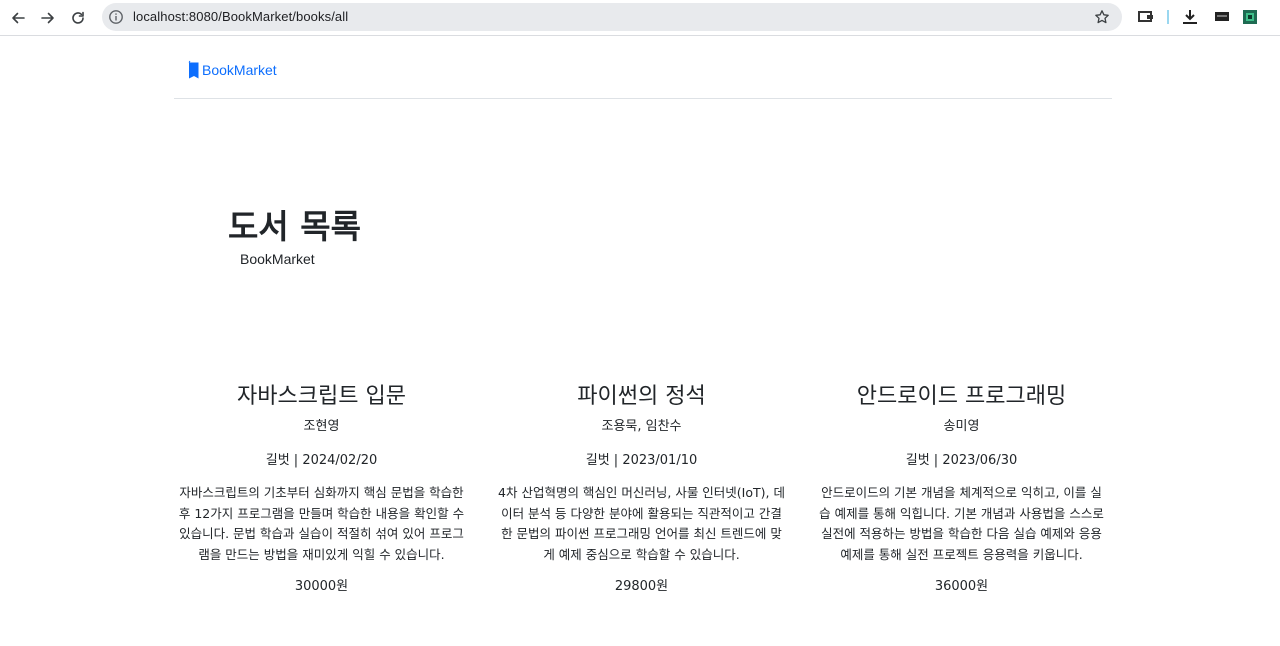  I want to click on book-price: 29800원, so click(641, 586).